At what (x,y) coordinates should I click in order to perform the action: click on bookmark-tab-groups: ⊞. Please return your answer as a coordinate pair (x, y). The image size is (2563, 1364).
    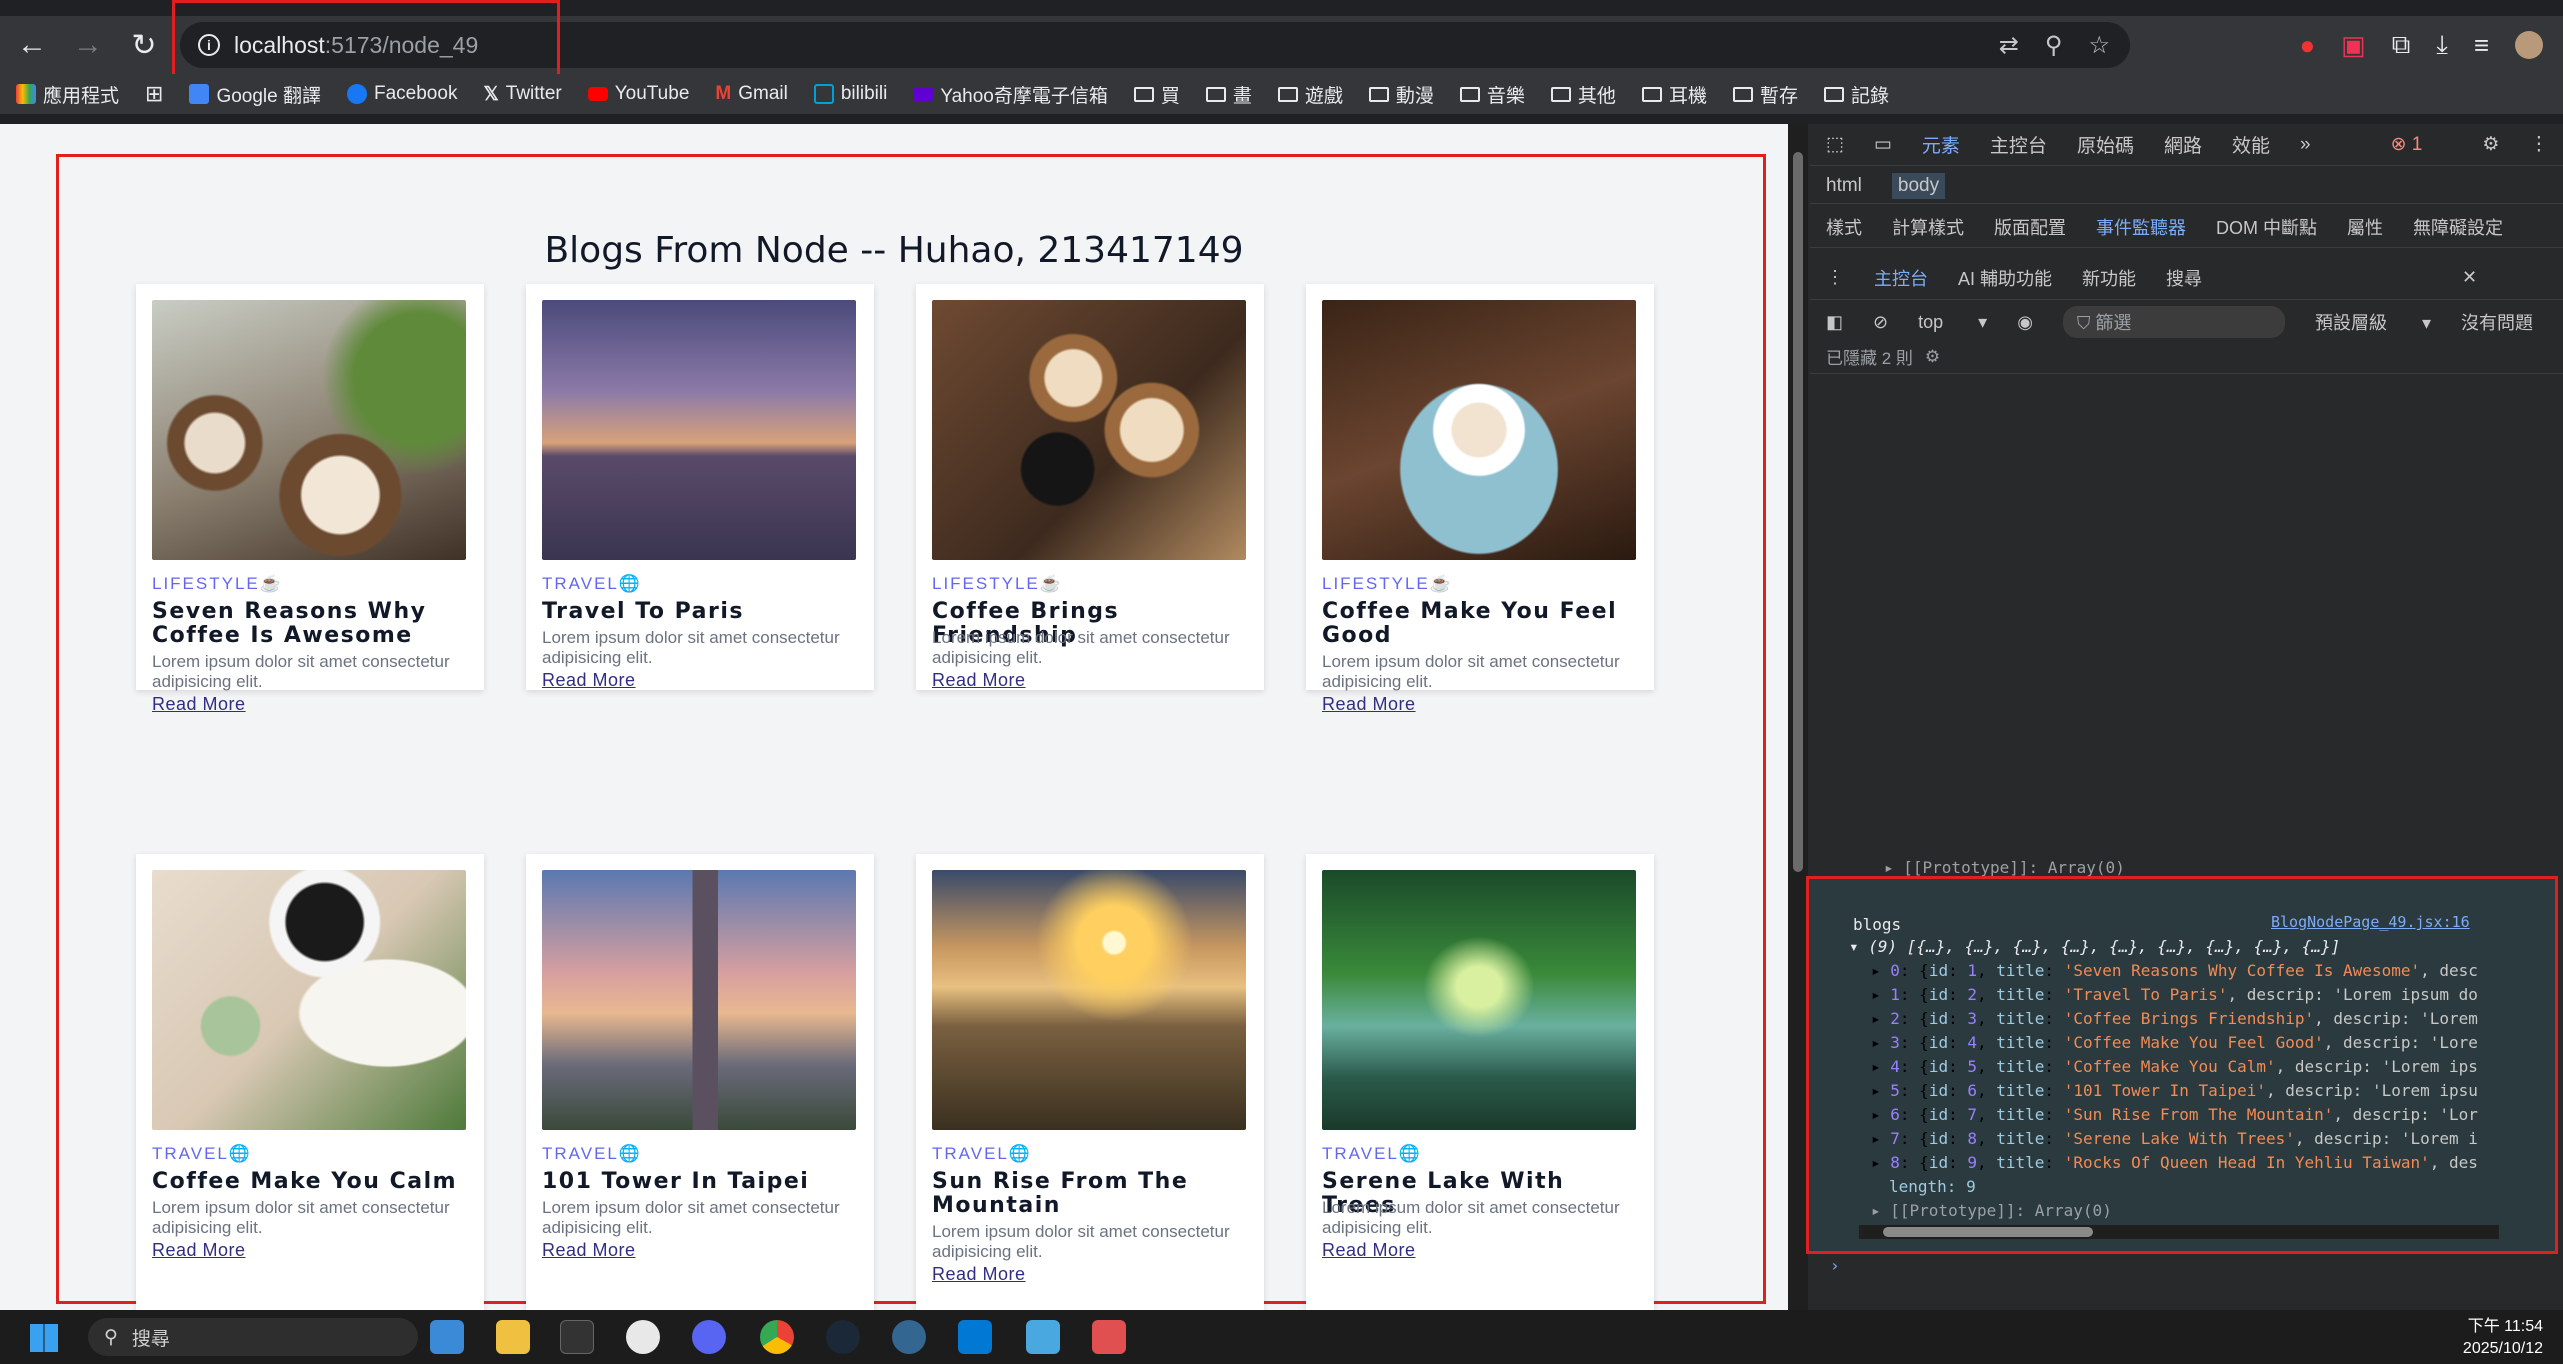
    Looking at the image, I should click on (154, 94).